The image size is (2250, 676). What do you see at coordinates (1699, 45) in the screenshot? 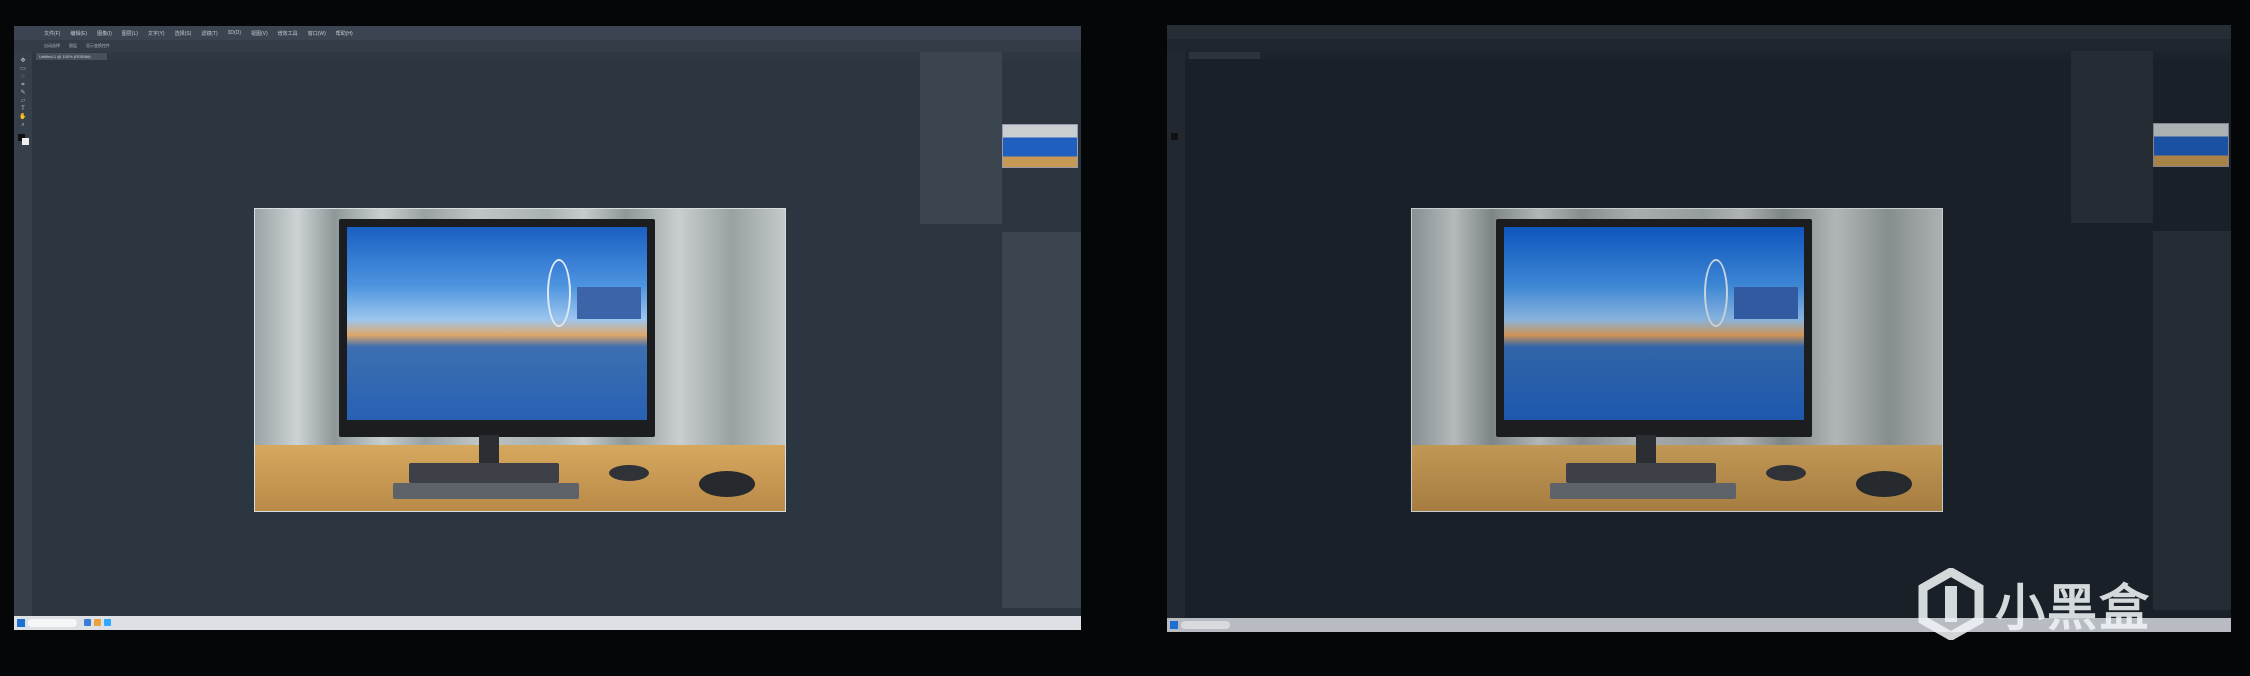
I see `options-bar-right` at bounding box center [1699, 45].